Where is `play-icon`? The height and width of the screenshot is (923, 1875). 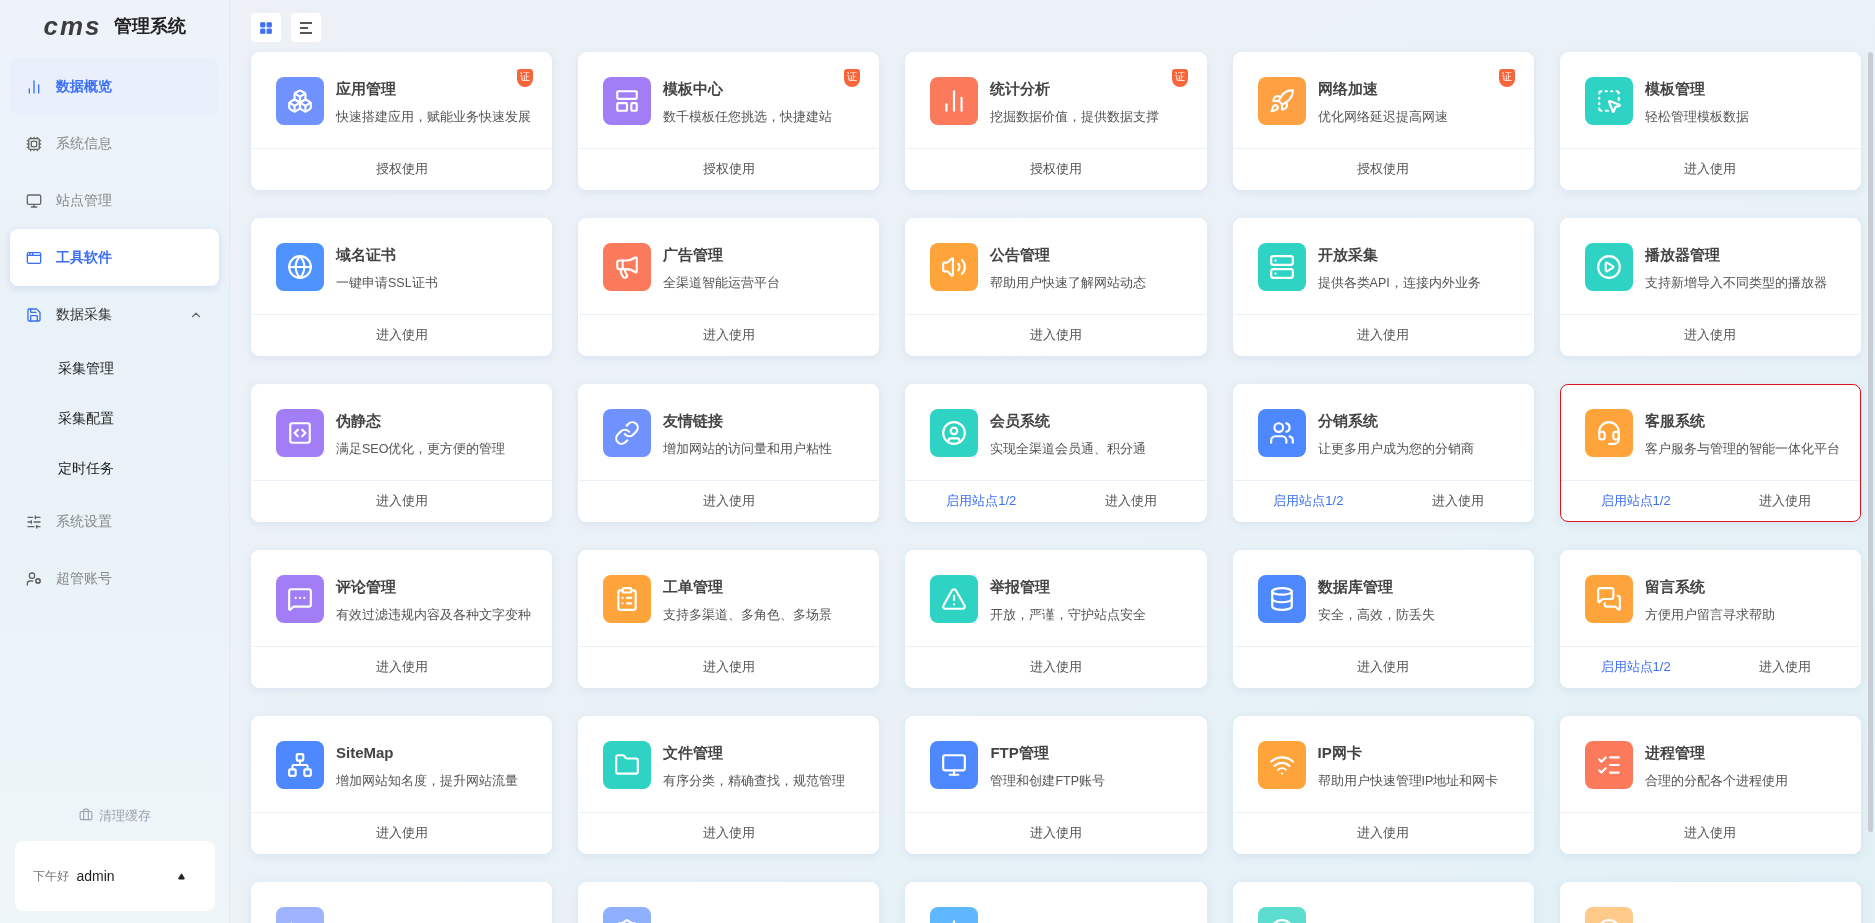 play-icon is located at coordinates (1608, 267).